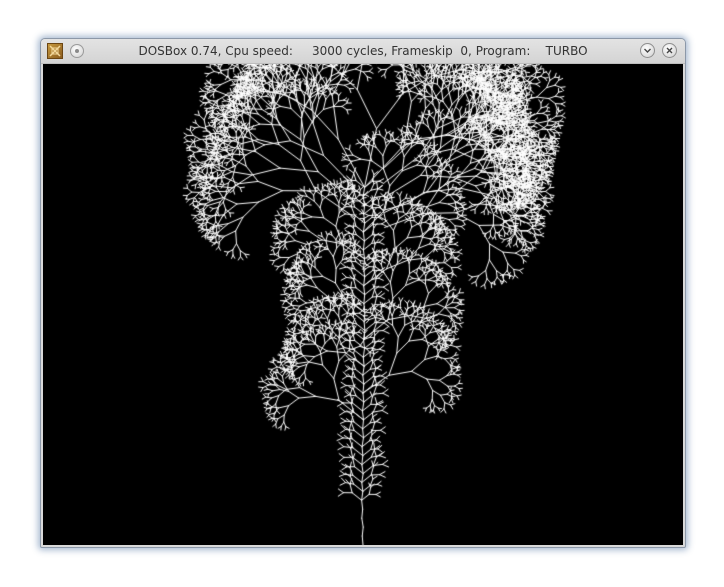  I want to click on chevron-down-icon, so click(647, 50).